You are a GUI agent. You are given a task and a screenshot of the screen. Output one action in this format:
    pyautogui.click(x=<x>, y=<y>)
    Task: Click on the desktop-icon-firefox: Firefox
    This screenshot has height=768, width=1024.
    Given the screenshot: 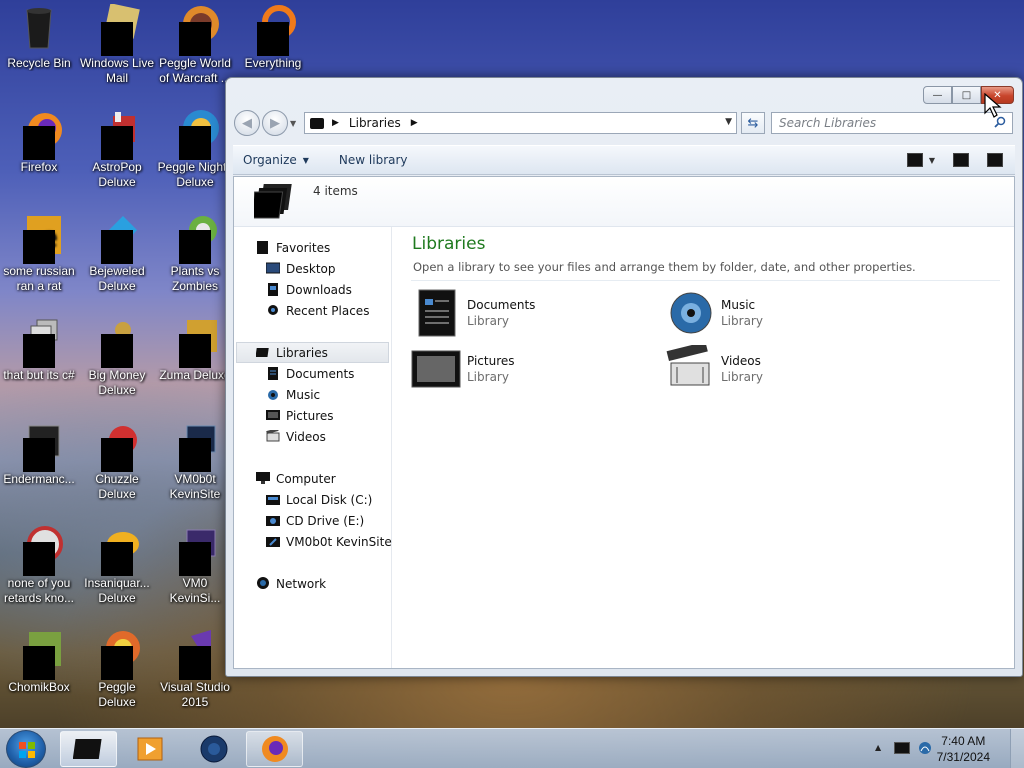 What is the action you would take?
    pyautogui.click(x=39, y=141)
    